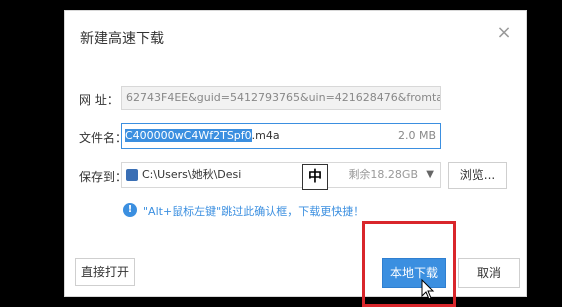 The image size is (562, 307). I want to click on filename-label: 文件名：, so click(103, 138).